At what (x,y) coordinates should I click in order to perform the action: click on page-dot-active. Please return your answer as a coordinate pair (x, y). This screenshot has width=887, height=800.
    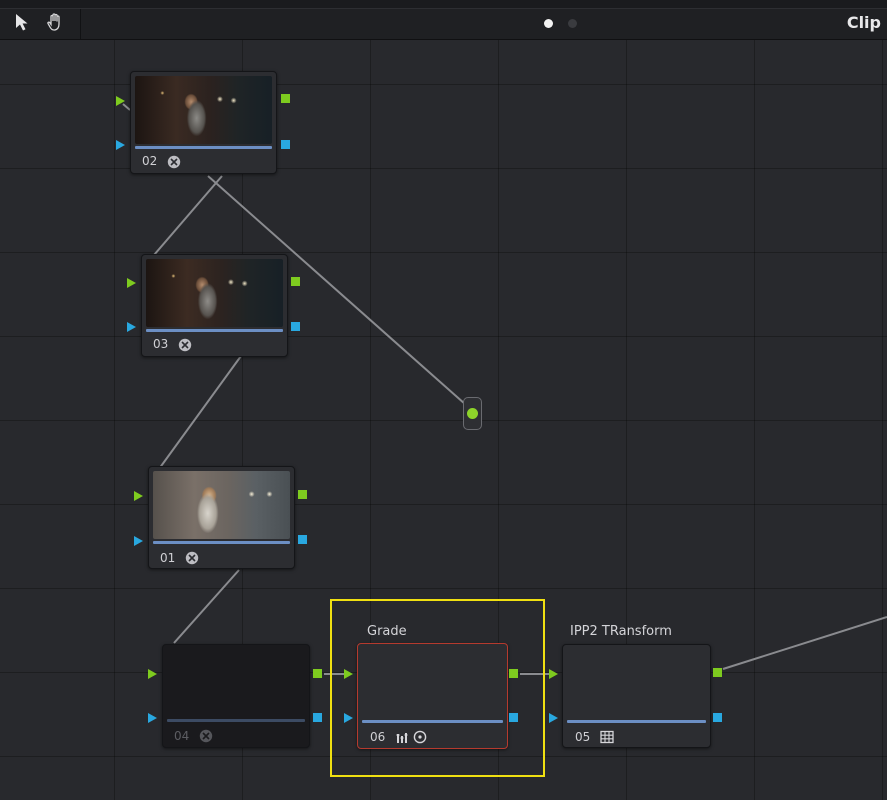
    Looking at the image, I should click on (548, 23).